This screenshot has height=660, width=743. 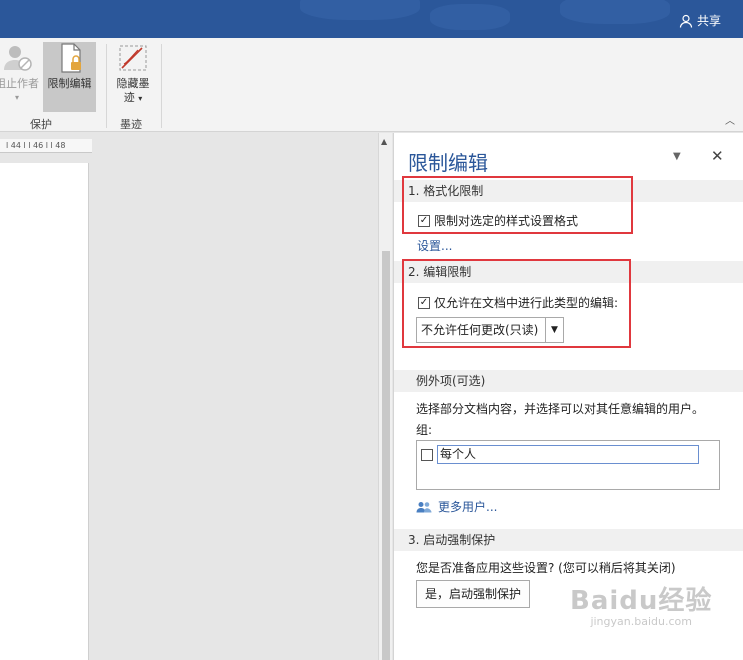 I want to click on scroll-up-icon: ▲, so click(x=384, y=141).